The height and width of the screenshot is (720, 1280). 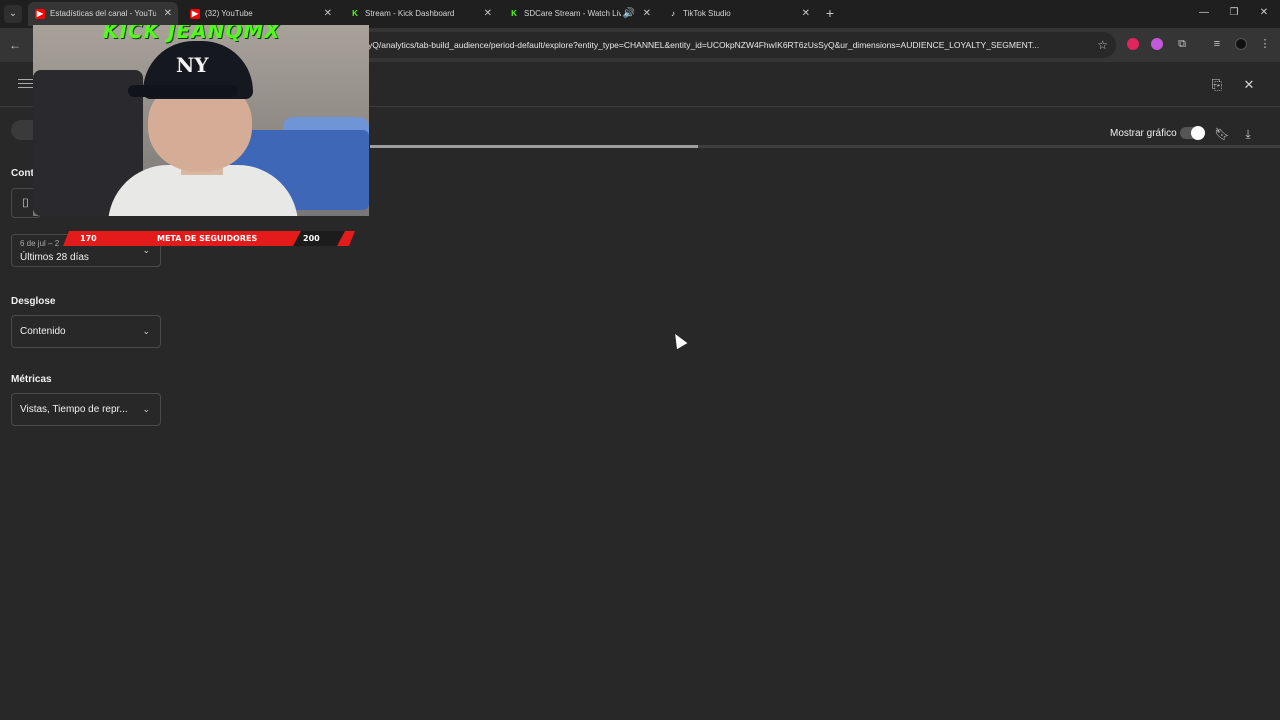 I want to click on tiktok-icon: ♪, so click(x=673, y=13).